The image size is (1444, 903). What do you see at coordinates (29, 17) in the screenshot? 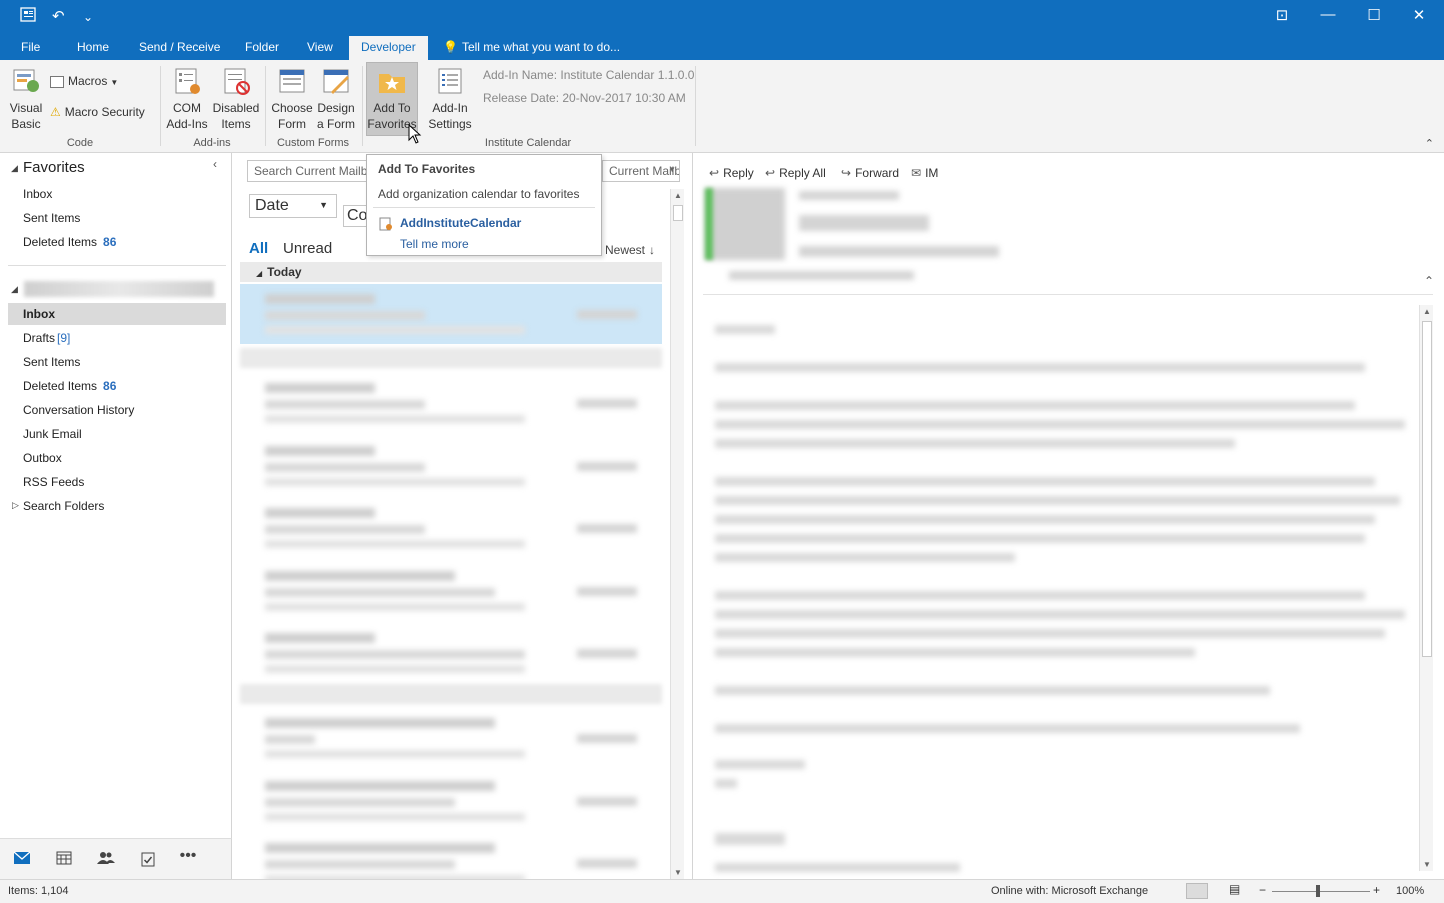
I see `send-receive-icon` at bounding box center [29, 17].